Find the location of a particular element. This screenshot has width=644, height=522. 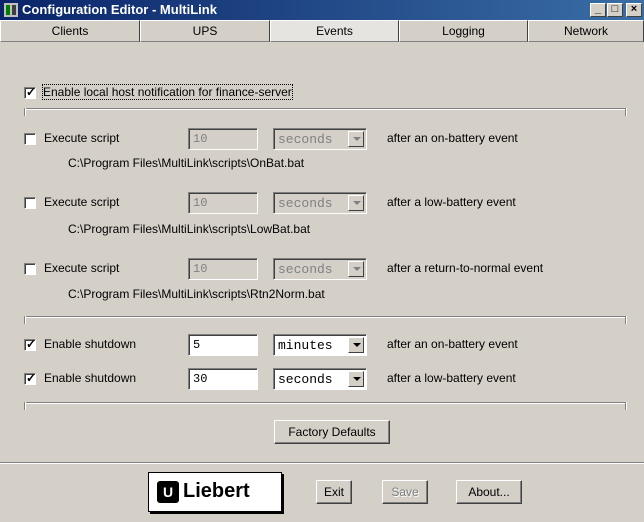

minimize-button: _ is located at coordinates (598, 10).